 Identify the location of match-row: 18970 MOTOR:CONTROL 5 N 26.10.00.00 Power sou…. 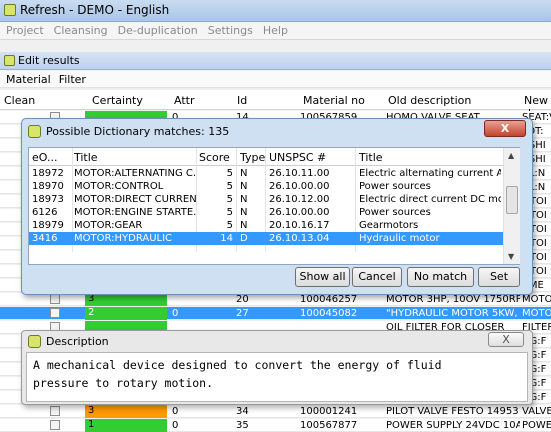
(266, 186).